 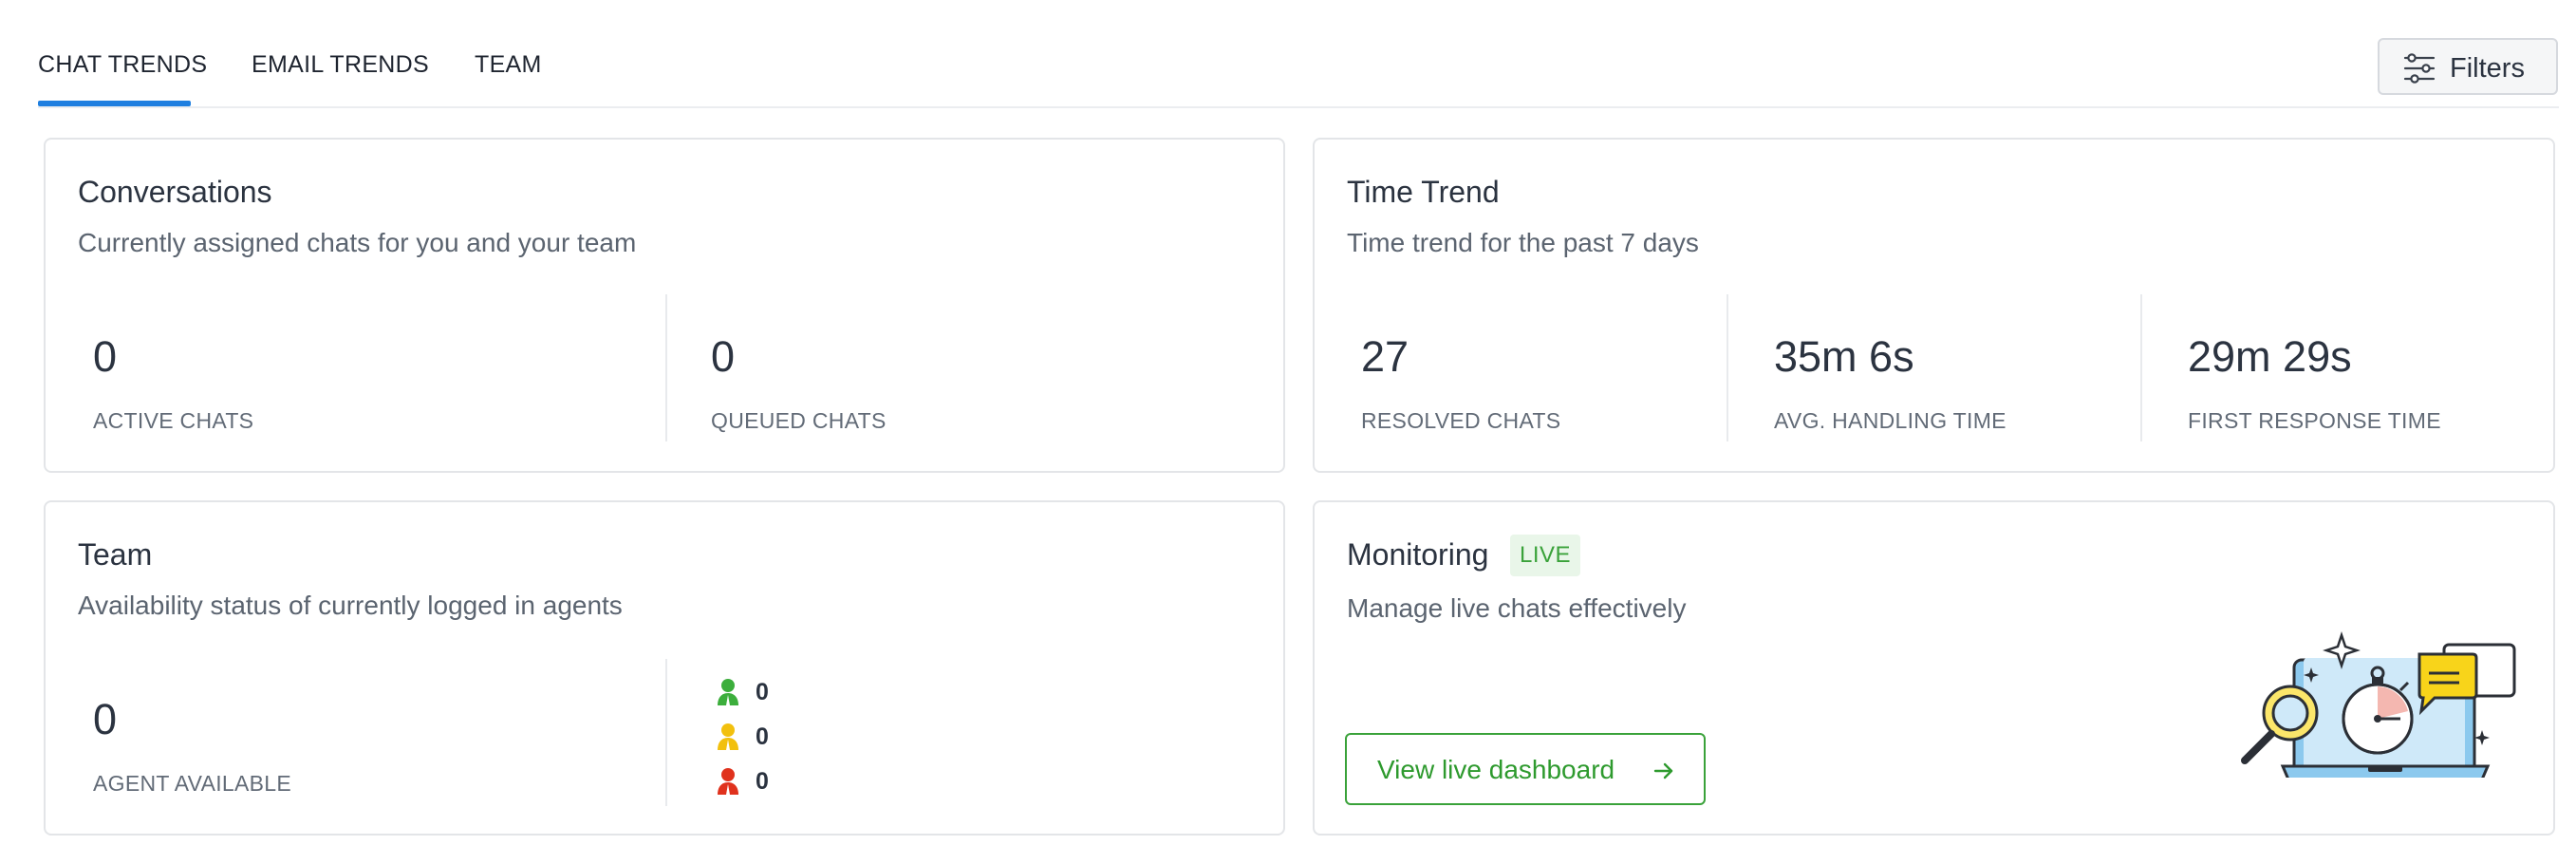 I want to click on time-trend-subtitle: Time trend for the past 7 days, so click(x=1523, y=242).